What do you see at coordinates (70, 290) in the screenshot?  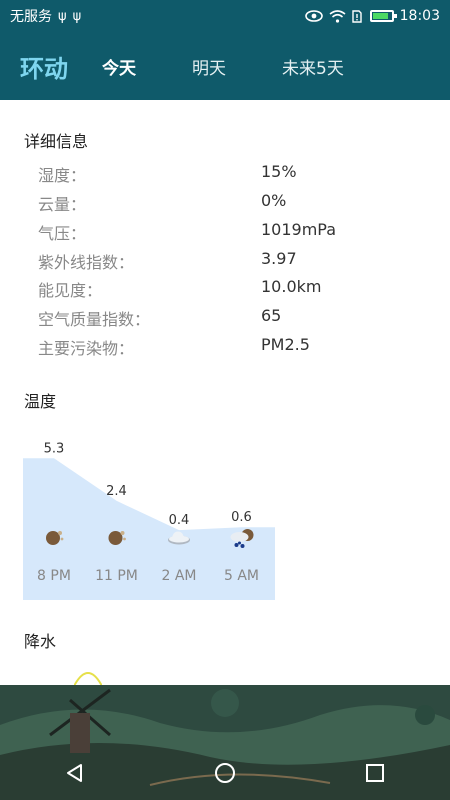 I see `detail-label: 能见度：` at bounding box center [70, 290].